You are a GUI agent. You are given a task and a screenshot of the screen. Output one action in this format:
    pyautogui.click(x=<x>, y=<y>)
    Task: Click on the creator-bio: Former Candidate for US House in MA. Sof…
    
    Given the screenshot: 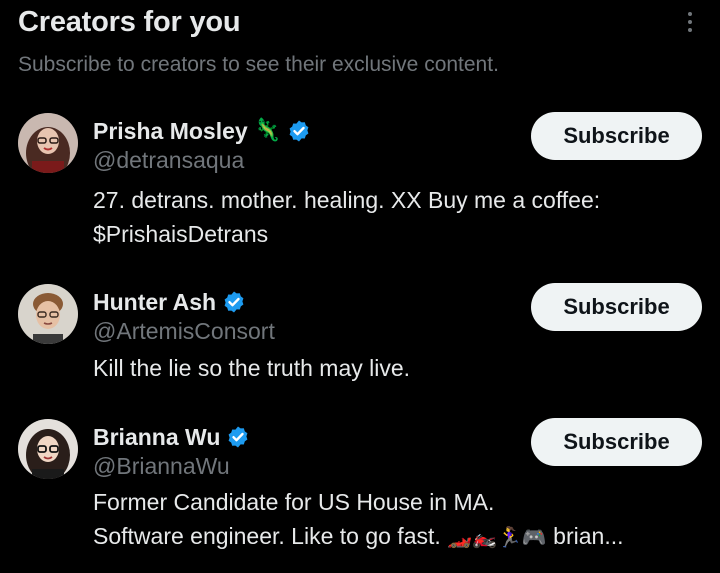 What is the action you would take?
    pyautogui.click(x=398, y=519)
    